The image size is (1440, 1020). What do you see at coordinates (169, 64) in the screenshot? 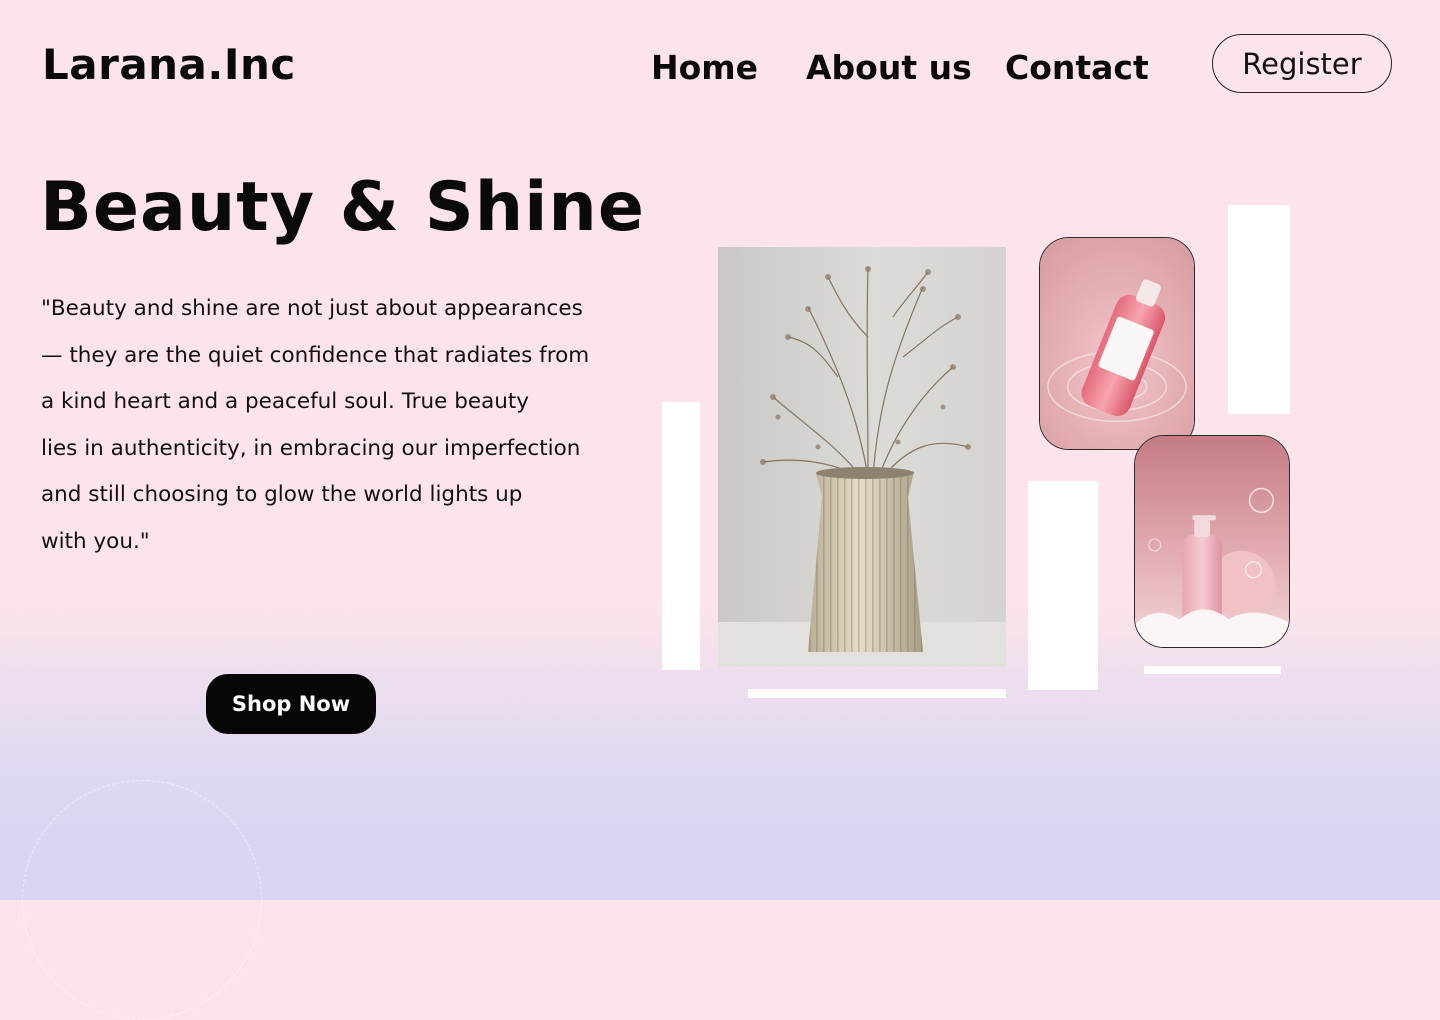
I see `brand-logo: Larana.Inc` at bounding box center [169, 64].